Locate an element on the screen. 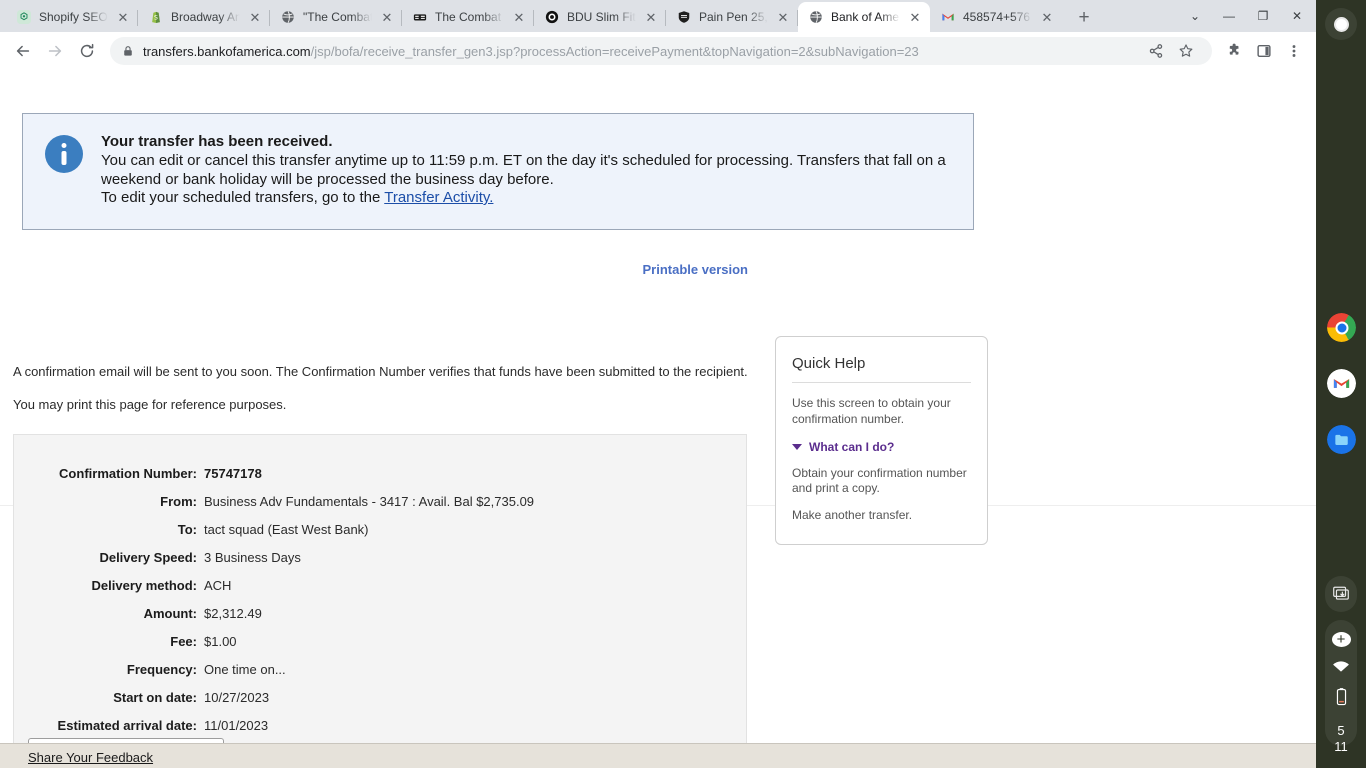 The width and height of the screenshot is (1366, 768). browser-tab: The Combat ✕ is located at coordinates (468, 17).